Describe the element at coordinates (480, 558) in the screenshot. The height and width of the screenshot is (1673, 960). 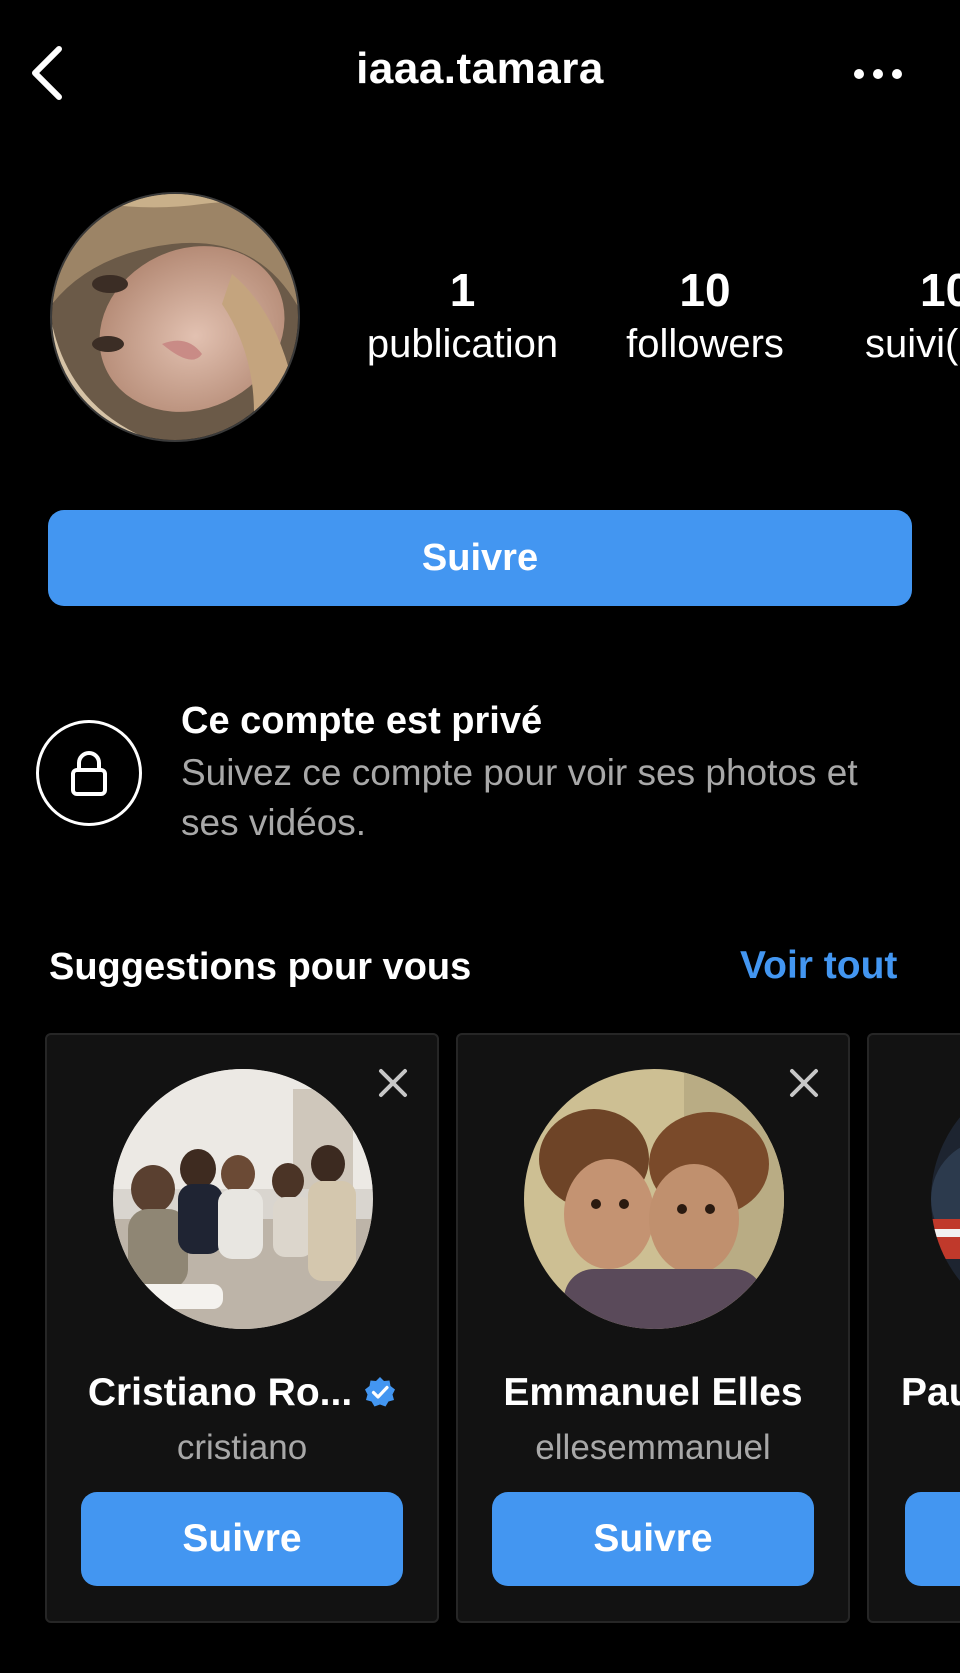
I see `follow-button: Suivre` at that location.